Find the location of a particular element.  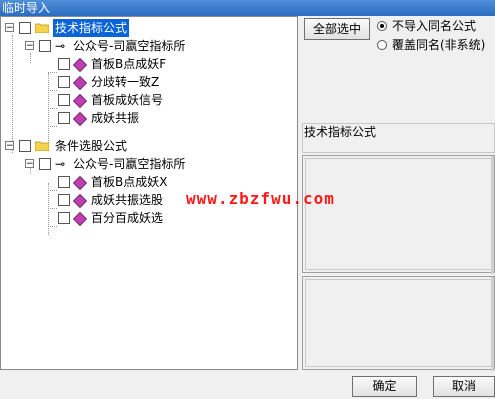

info-title: 技术指标公式 is located at coordinates (340, 132).